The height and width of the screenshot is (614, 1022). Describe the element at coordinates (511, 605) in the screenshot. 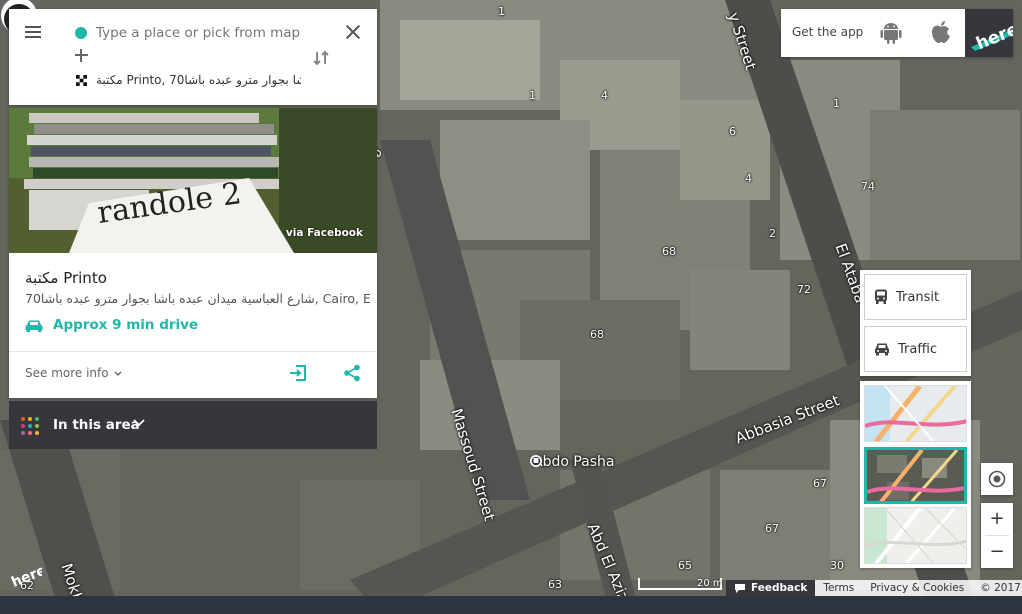

I see `bottom-strip` at that location.